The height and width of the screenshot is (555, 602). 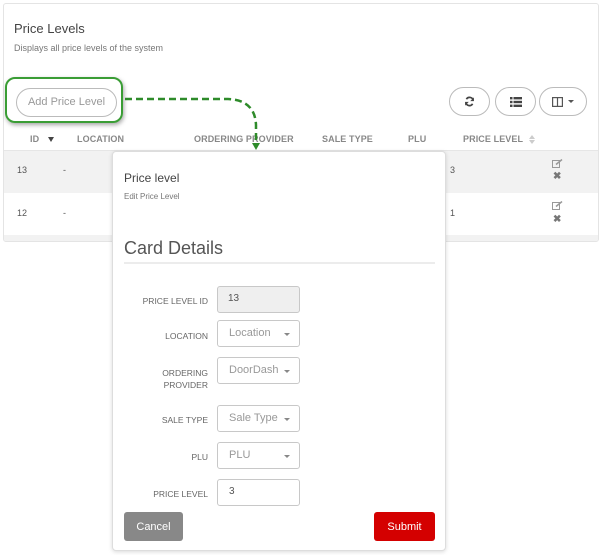 I want to click on sale-type-label: SALE TYPE, so click(x=184, y=420).